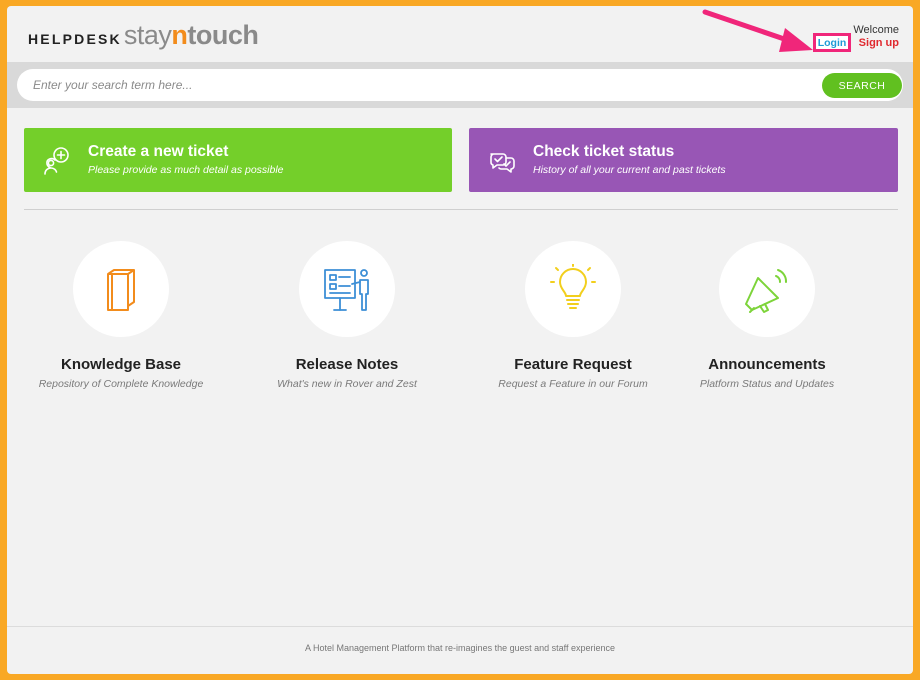 The image size is (920, 680). Describe the element at coordinates (75, 39) in the screenshot. I see `logo-helpdesk: HELPDESK` at that location.